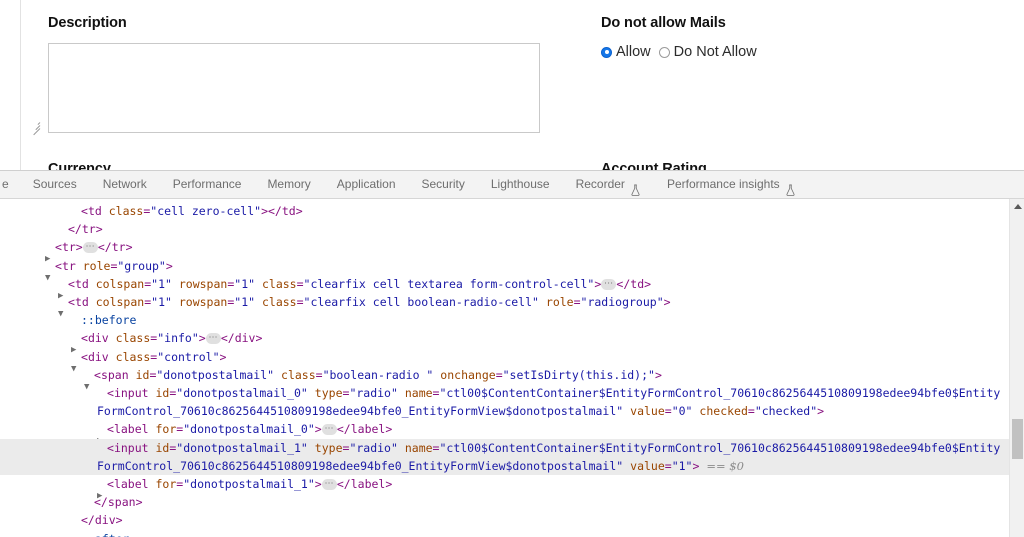 The image size is (1024, 537). Describe the element at coordinates (801, 37) in the screenshot. I see `form-column-right: Do not allow Mails Allow Do Not Allow` at that location.